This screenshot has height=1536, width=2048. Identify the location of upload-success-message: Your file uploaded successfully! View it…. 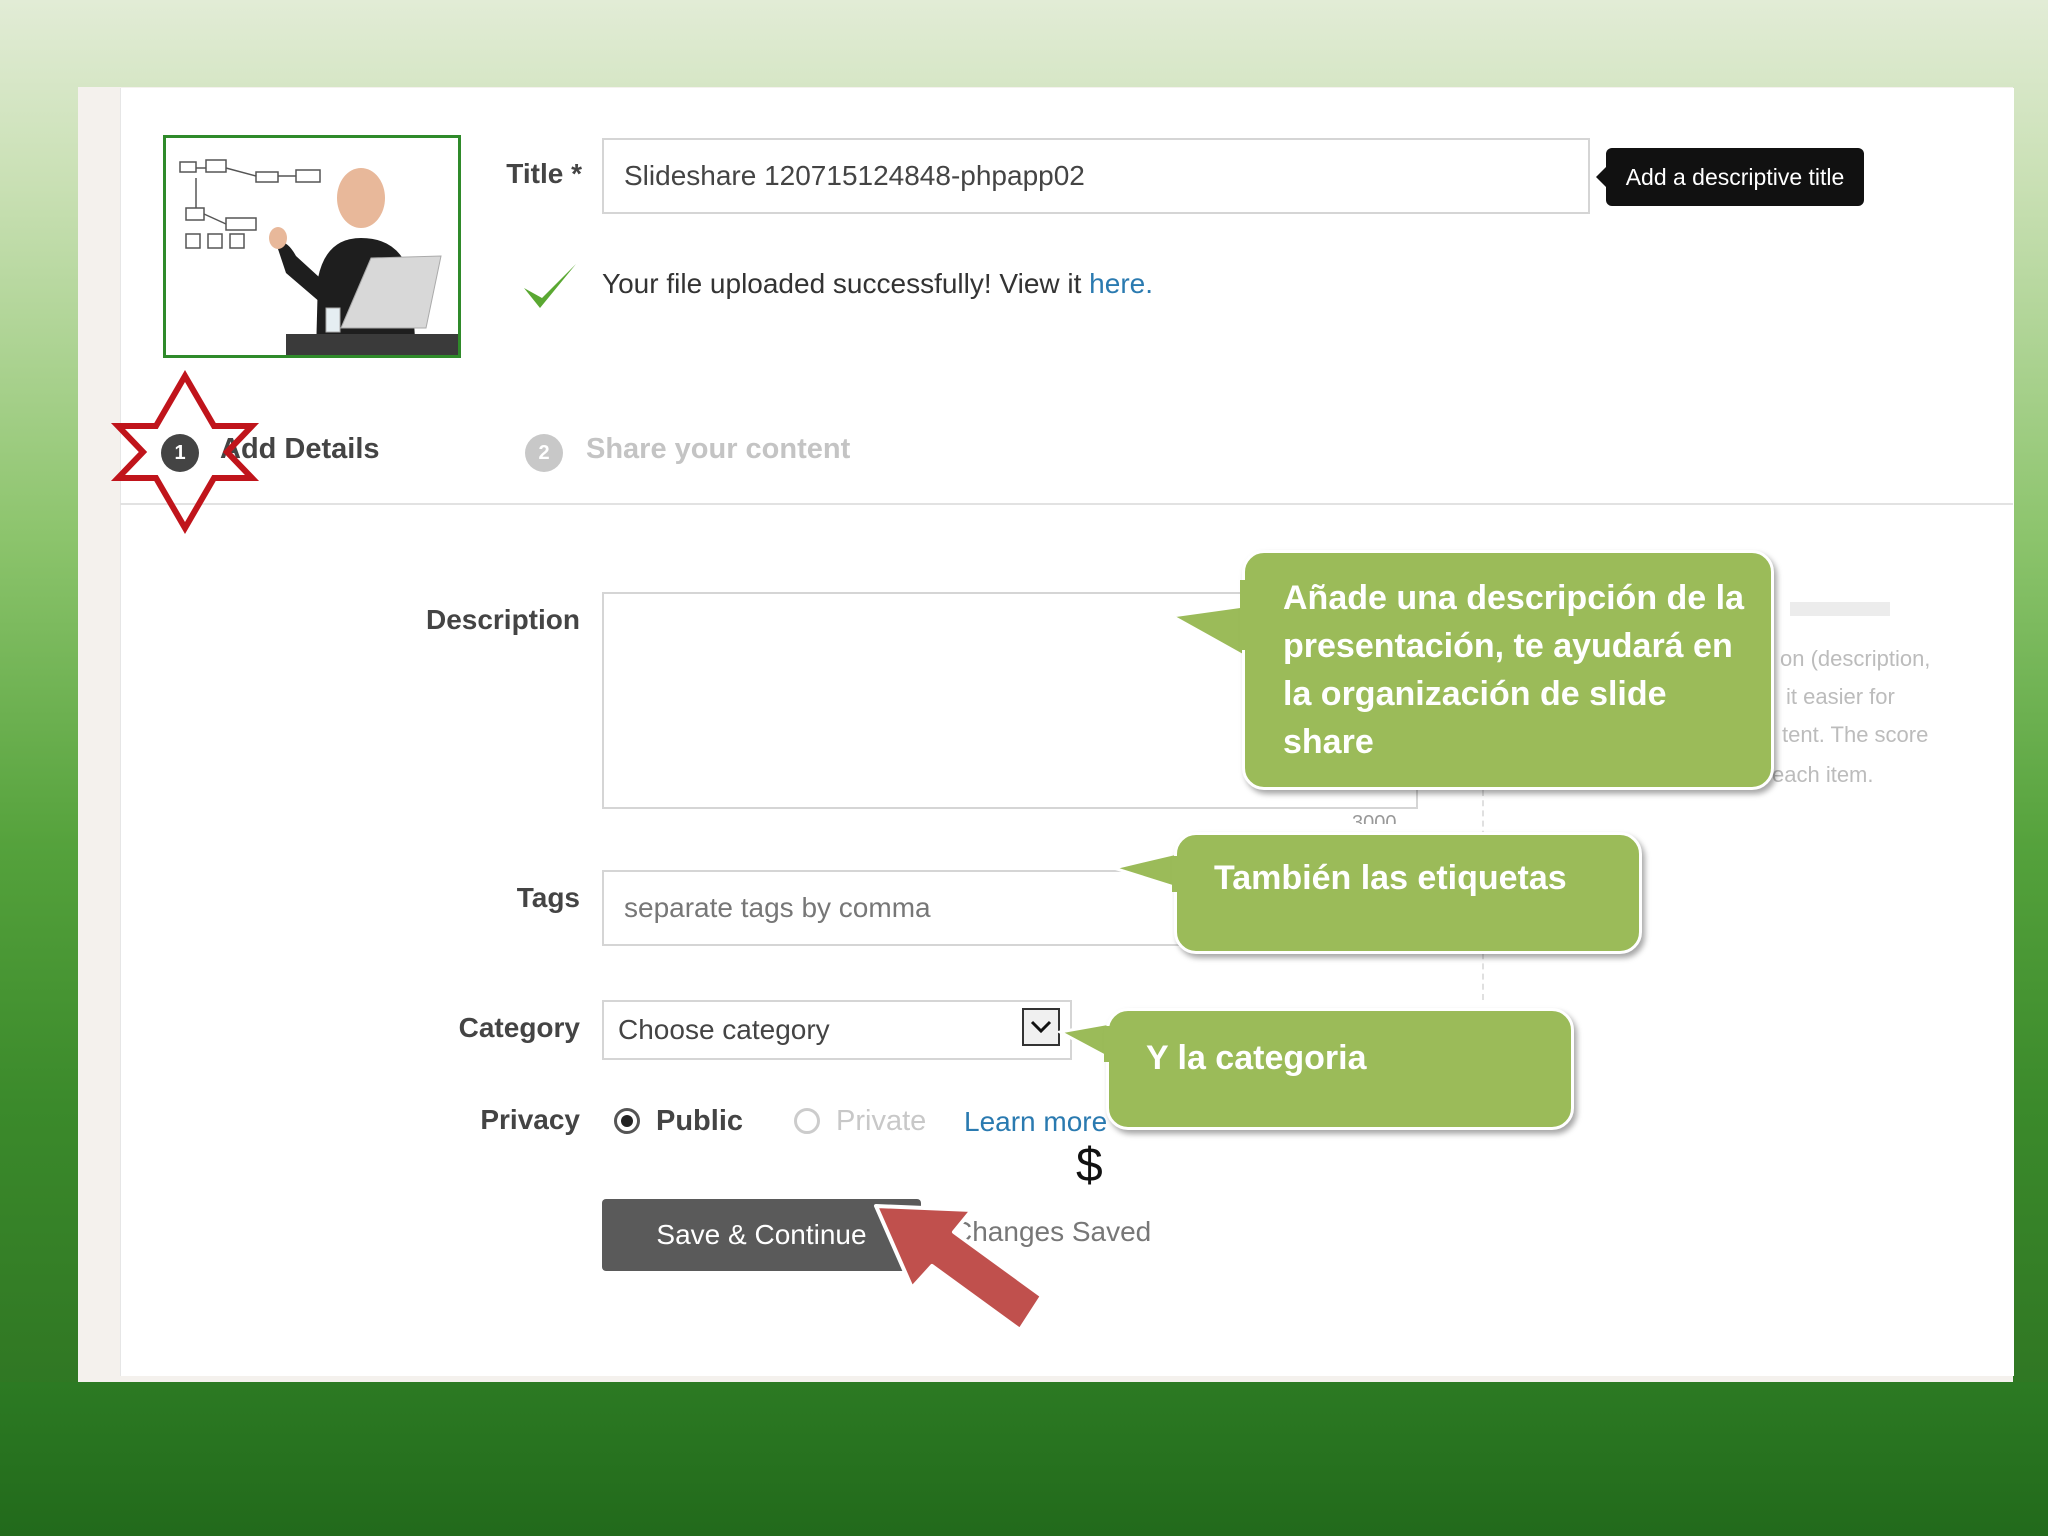
(877, 284).